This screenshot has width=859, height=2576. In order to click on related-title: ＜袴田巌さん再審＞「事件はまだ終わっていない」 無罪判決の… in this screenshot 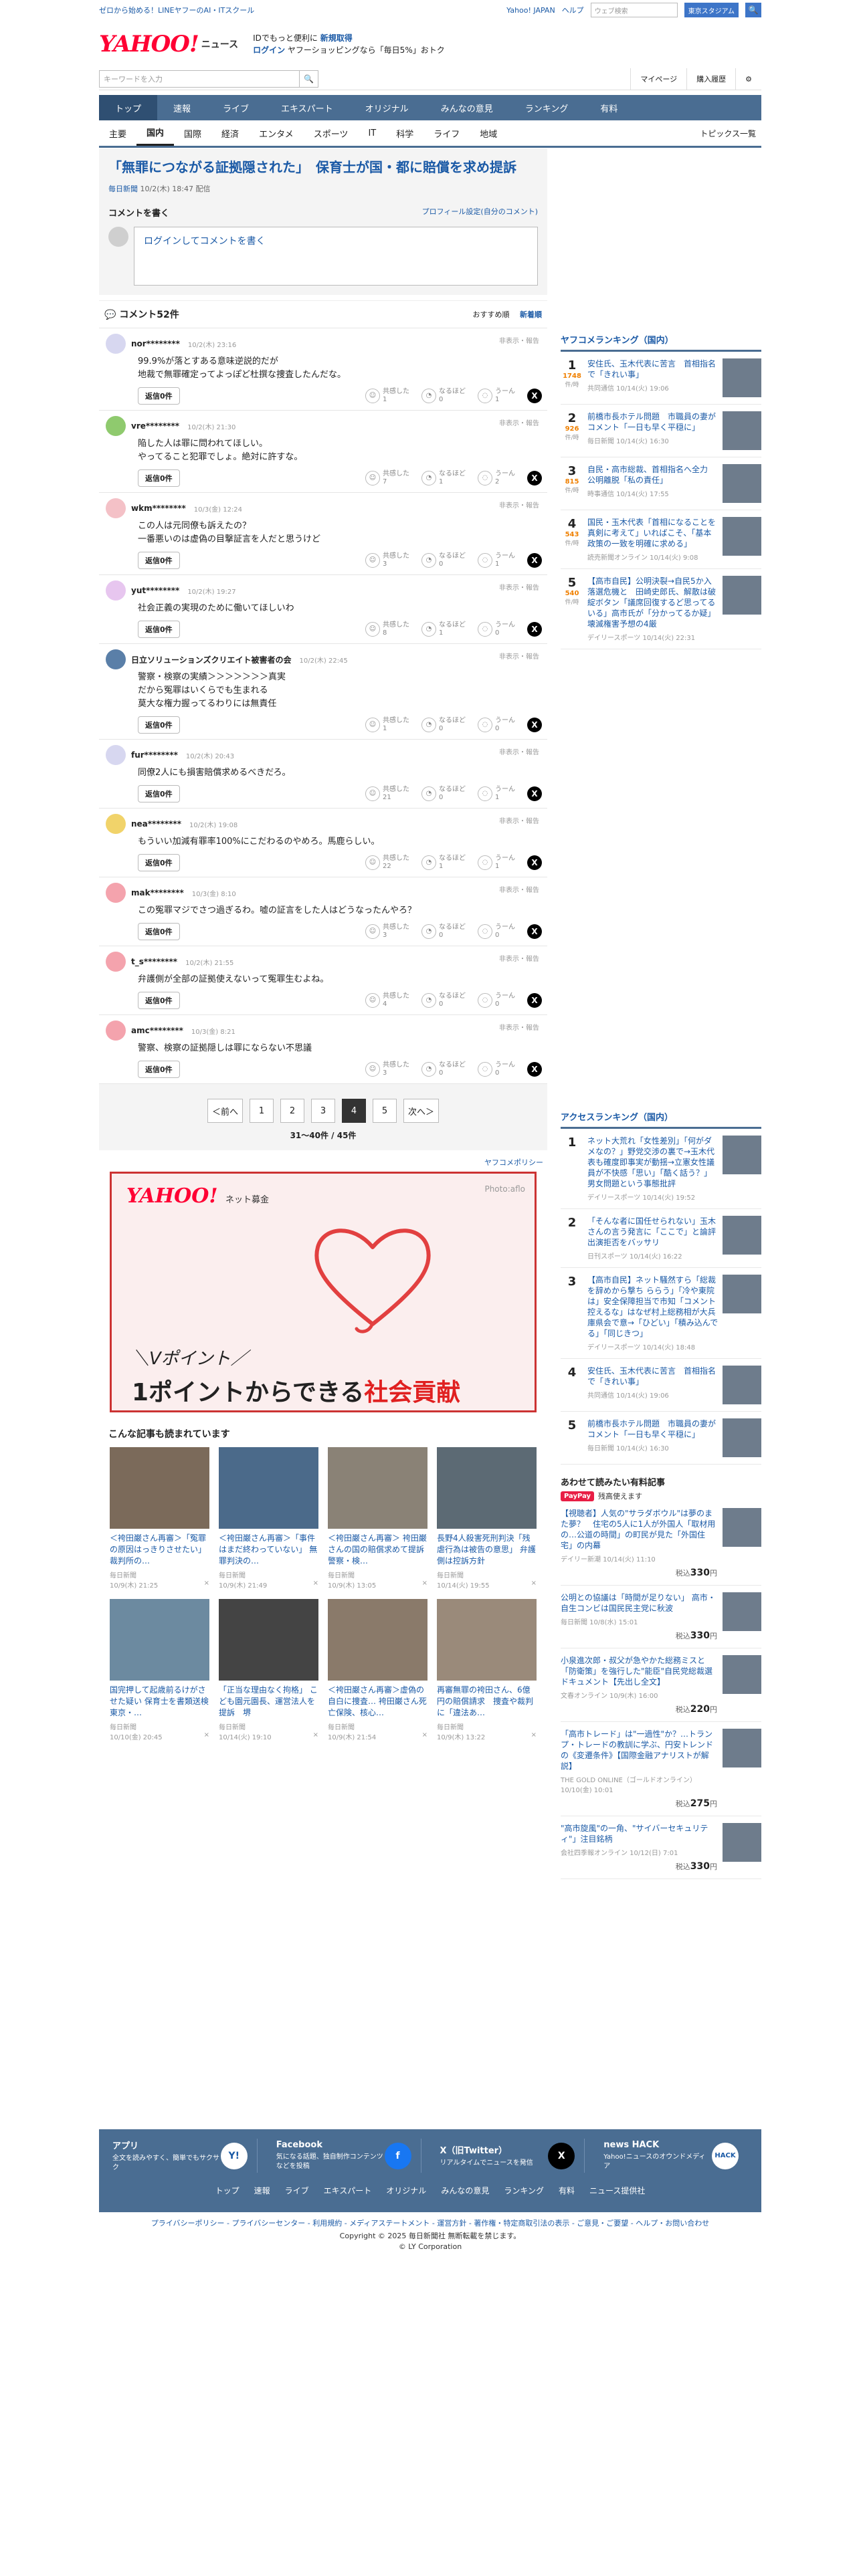, I will do `click(269, 1550)`.